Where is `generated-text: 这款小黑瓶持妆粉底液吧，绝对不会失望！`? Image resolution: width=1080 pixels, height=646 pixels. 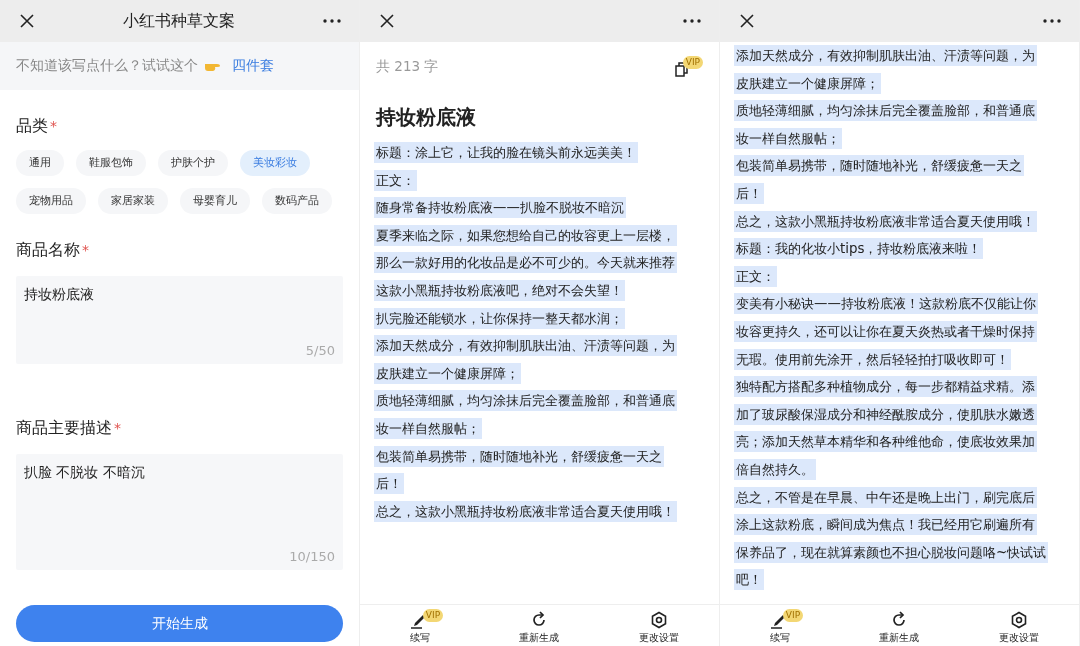 generated-text: 这款小黑瓶持妆粉底液吧，绝对不会失望！ is located at coordinates (499, 290).